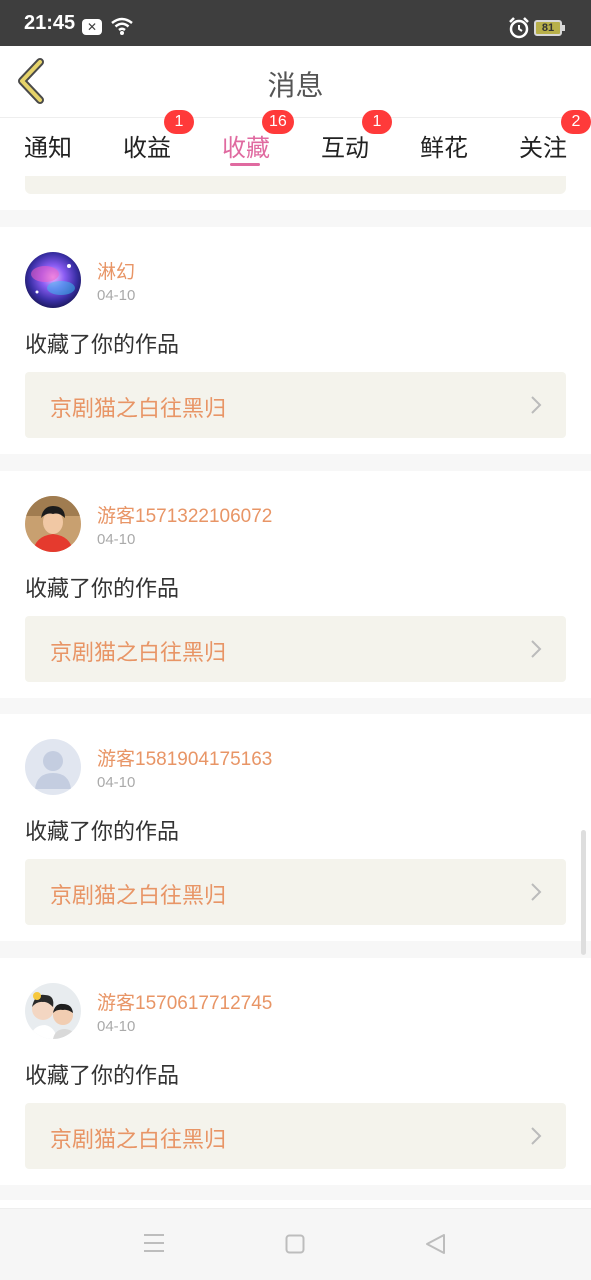 The height and width of the screenshot is (1280, 591). Describe the element at coordinates (295, 185) in the screenshot. I see `partial-work-link` at that location.